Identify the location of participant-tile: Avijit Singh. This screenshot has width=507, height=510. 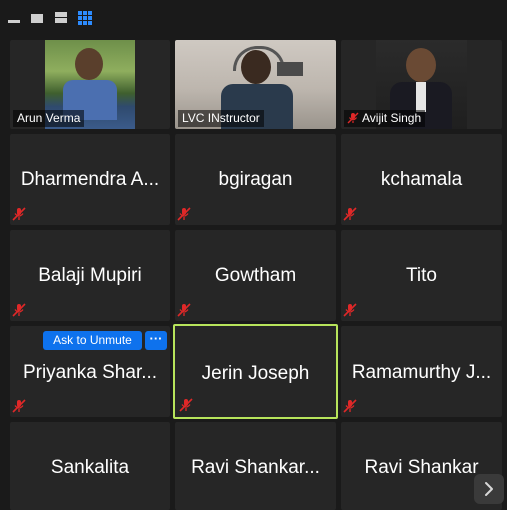
(421, 84).